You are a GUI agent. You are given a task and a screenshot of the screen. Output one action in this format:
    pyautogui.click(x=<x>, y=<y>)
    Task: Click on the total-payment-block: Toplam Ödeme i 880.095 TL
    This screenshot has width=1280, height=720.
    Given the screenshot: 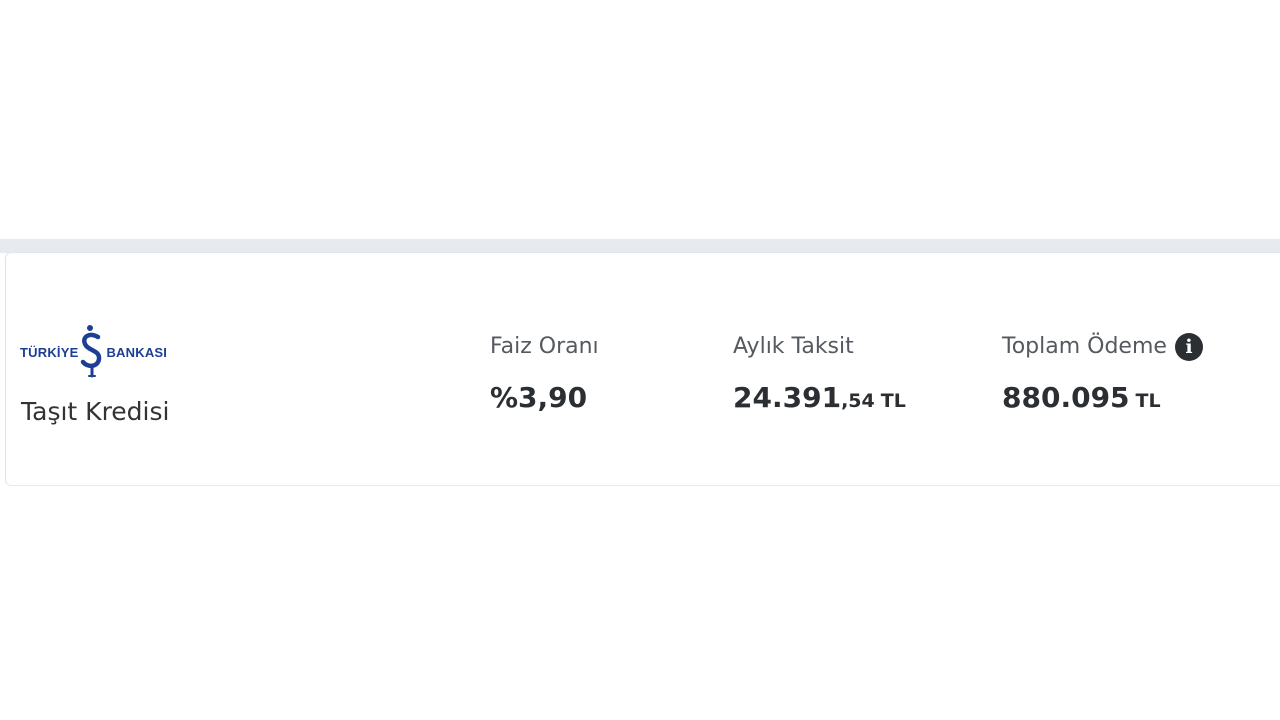 What is the action you would take?
    pyautogui.click(x=1102, y=374)
    